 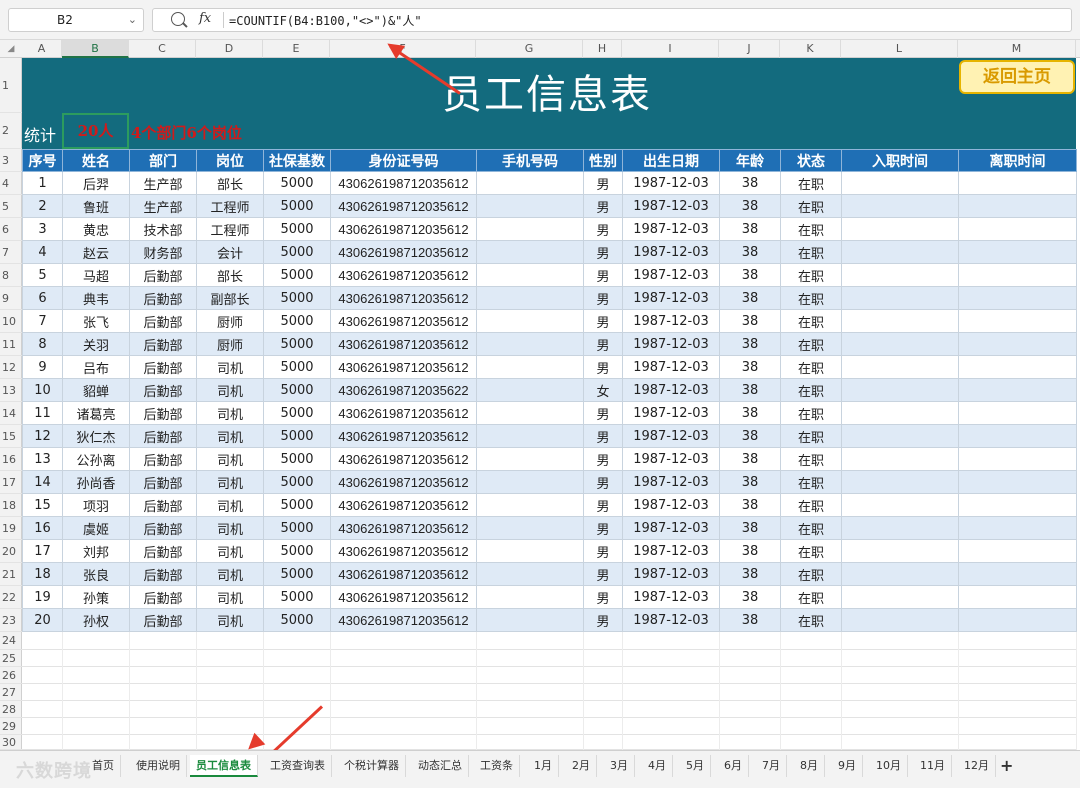 What do you see at coordinates (11, 692) in the screenshot?
I see `row-header-27: 27` at bounding box center [11, 692].